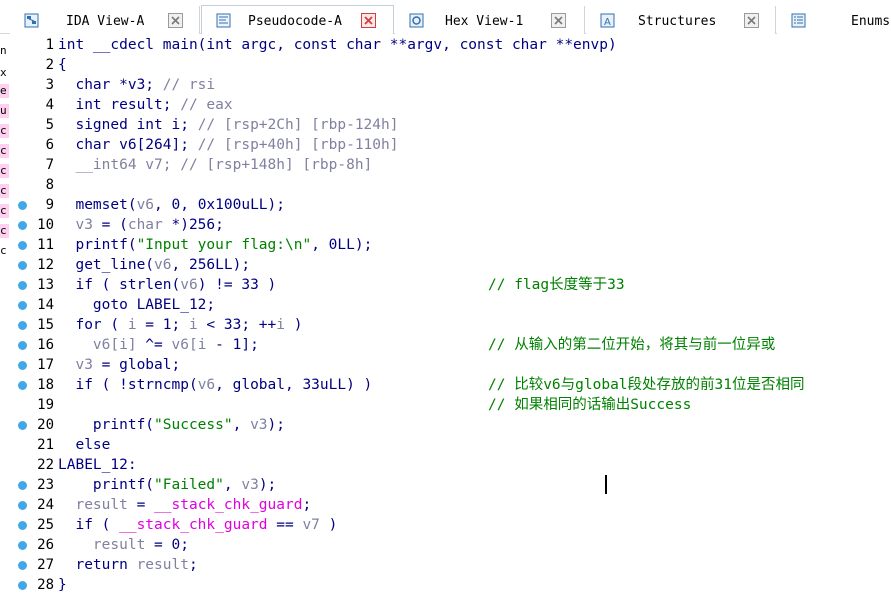  Describe the element at coordinates (119, 285) in the screenshot. I see `code-token: if ( strlen(` at that location.